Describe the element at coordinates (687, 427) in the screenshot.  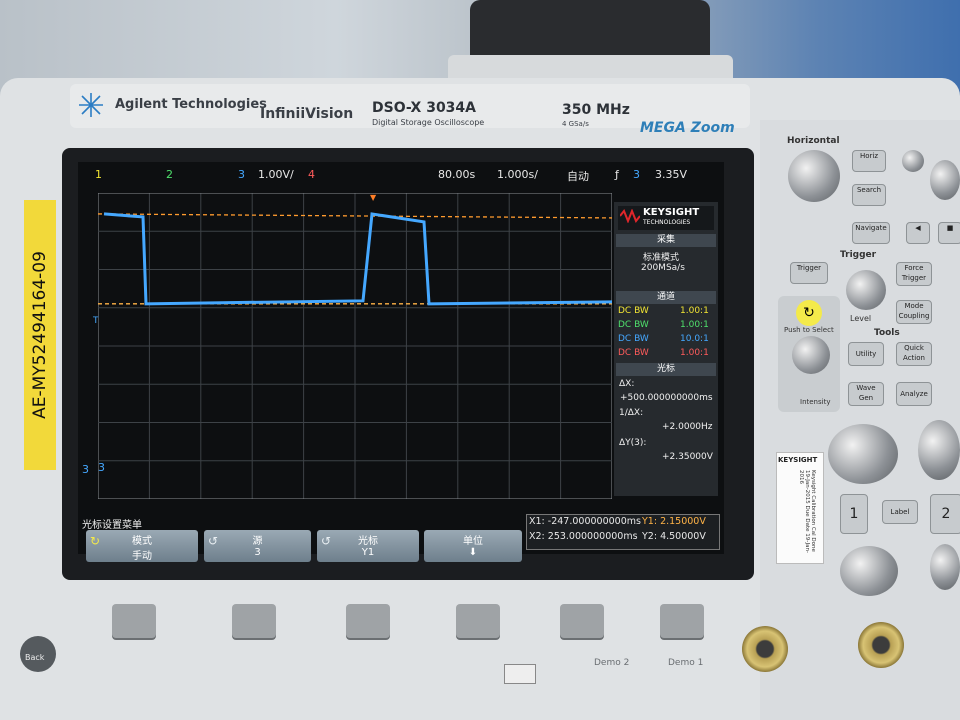
I see `inverse-delta-x-value: +2.0000Hz` at that location.